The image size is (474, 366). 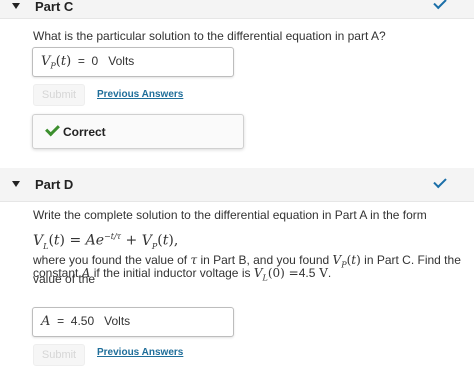 I want to click on part-d-title: Part D, so click(x=54, y=184).